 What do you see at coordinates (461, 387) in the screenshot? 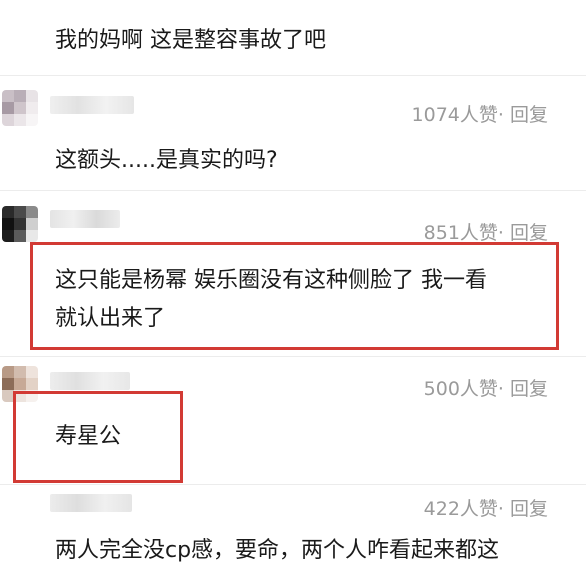
I see `like-count: 500人赞` at bounding box center [461, 387].